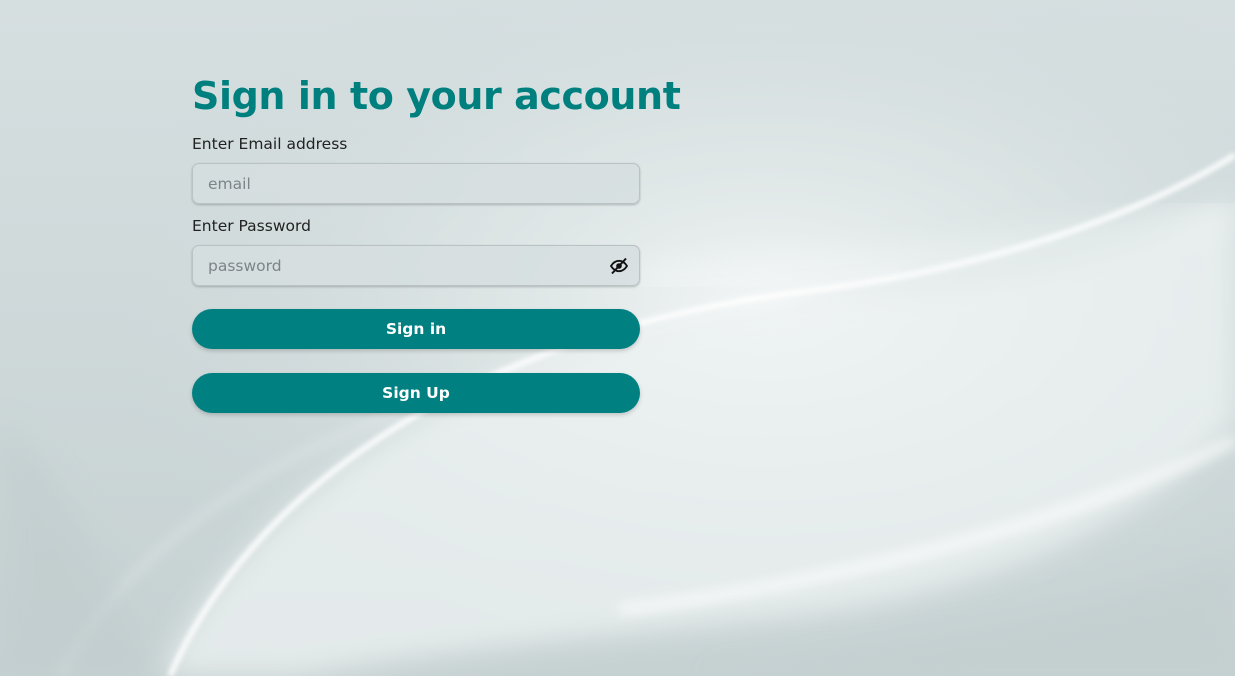 This screenshot has height=676, width=1235. I want to click on email-field-wrapper, so click(416, 183).